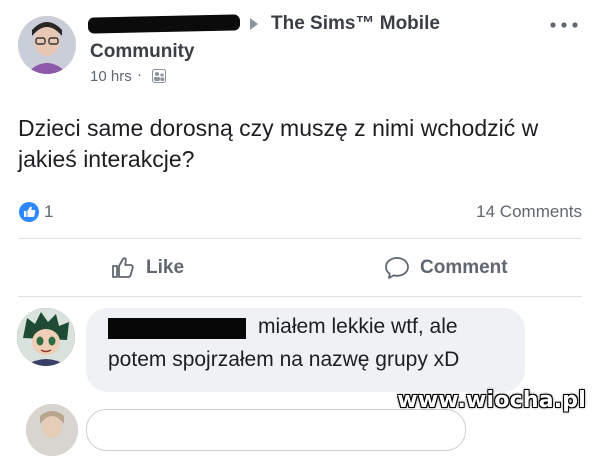 The width and height of the screenshot is (600, 456). I want to click on privacy-group-icon, so click(159, 76).